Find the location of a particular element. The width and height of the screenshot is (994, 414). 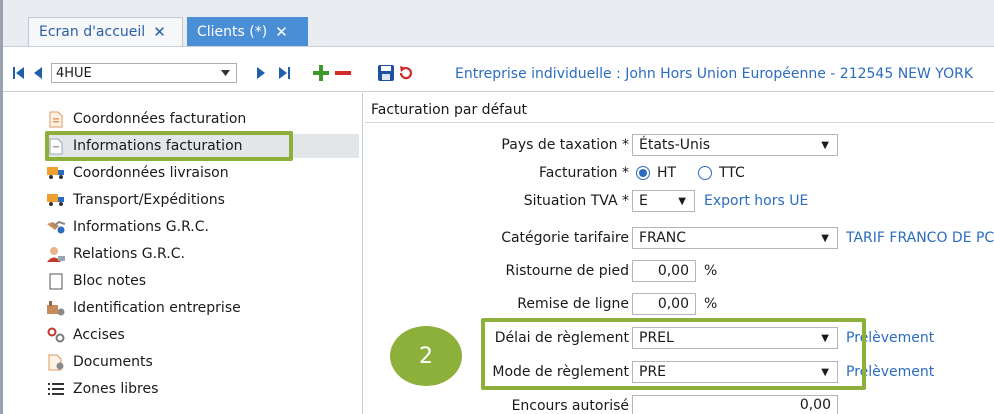

sidebar-item-label: Informations G.R.C. is located at coordinates (141, 227).